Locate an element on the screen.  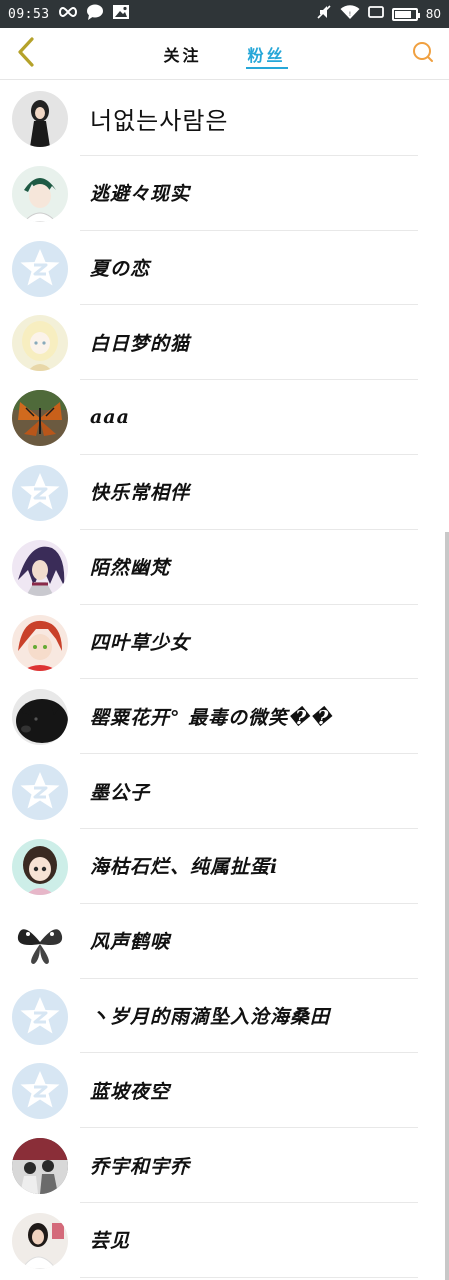
follower-name: 蓝坡夜空 is located at coordinates (130, 1091).